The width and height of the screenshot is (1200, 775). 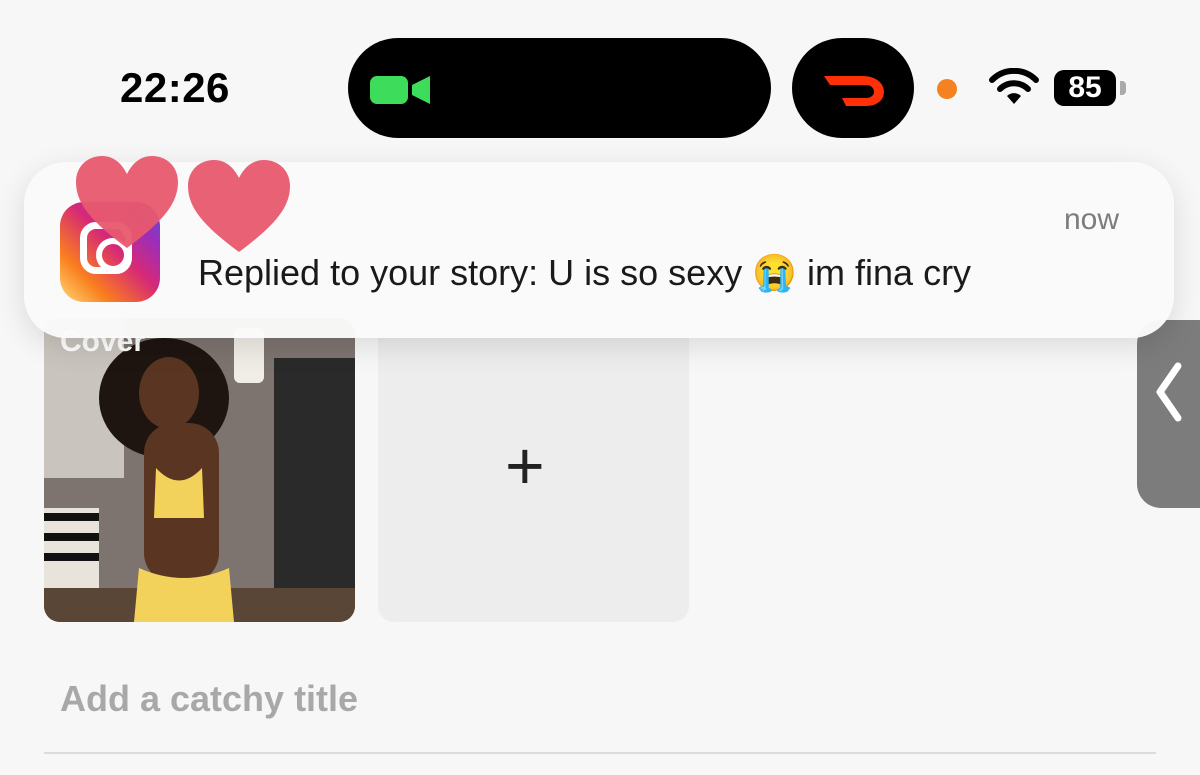 What do you see at coordinates (947, 89) in the screenshot?
I see `recording-dot-icon` at bounding box center [947, 89].